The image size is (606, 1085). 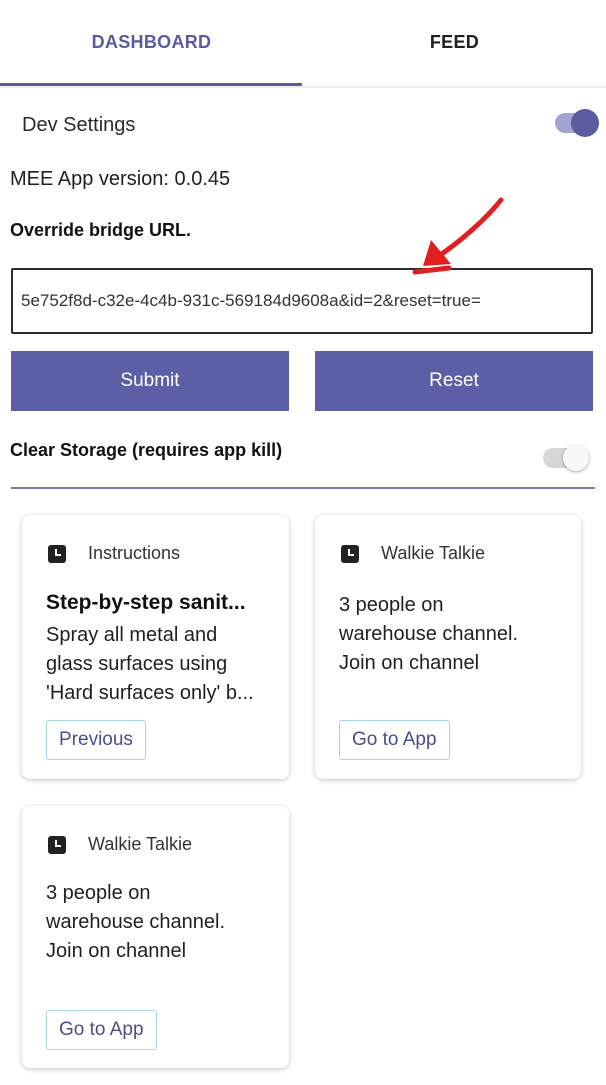 I want to click on card-body-line: glass surfaces using, so click(x=137, y=664).